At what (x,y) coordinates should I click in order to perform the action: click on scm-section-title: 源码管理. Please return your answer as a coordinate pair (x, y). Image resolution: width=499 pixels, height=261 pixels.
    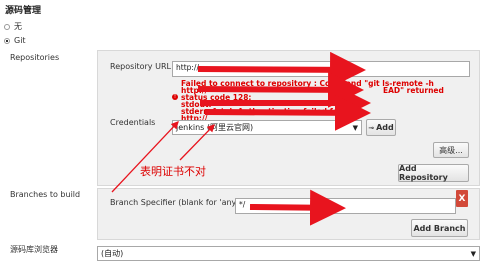
    Looking at the image, I should click on (23, 11).